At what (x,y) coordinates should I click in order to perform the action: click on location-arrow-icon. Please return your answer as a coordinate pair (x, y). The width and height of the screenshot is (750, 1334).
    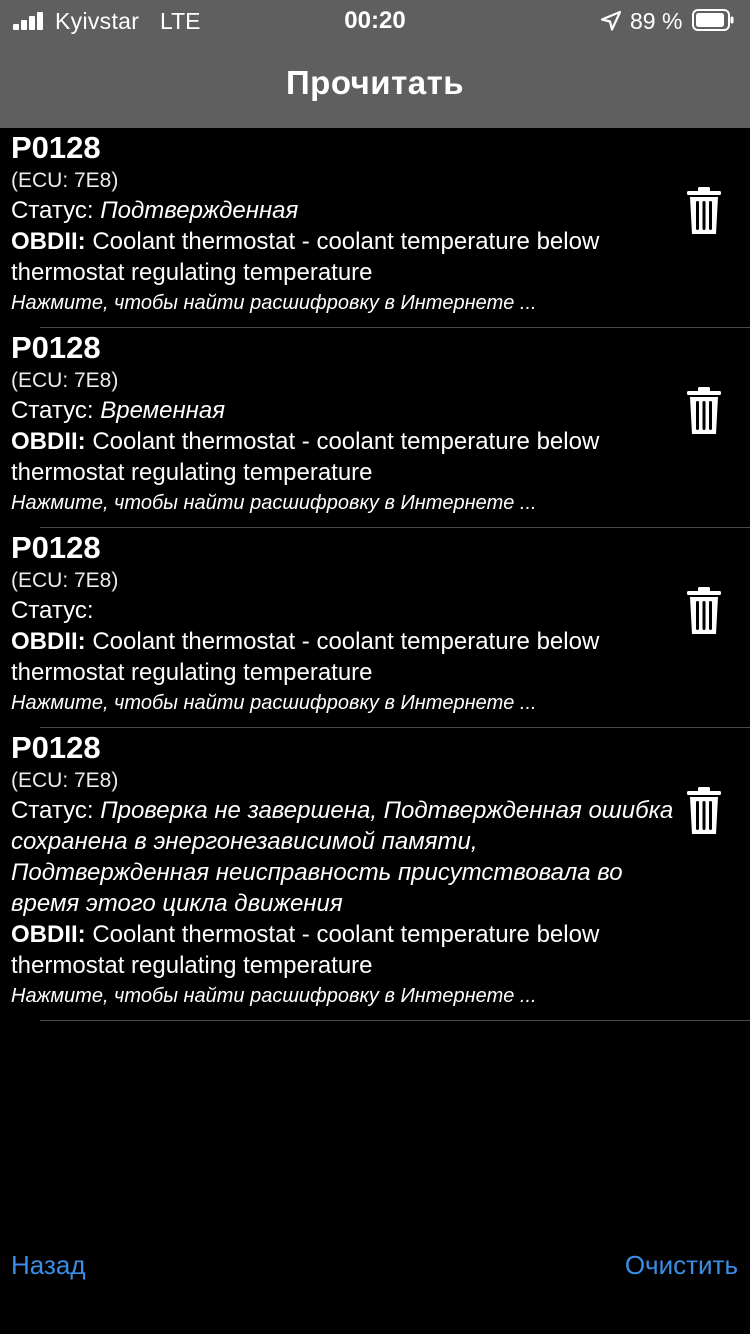
    Looking at the image, I should click on (611, 20).